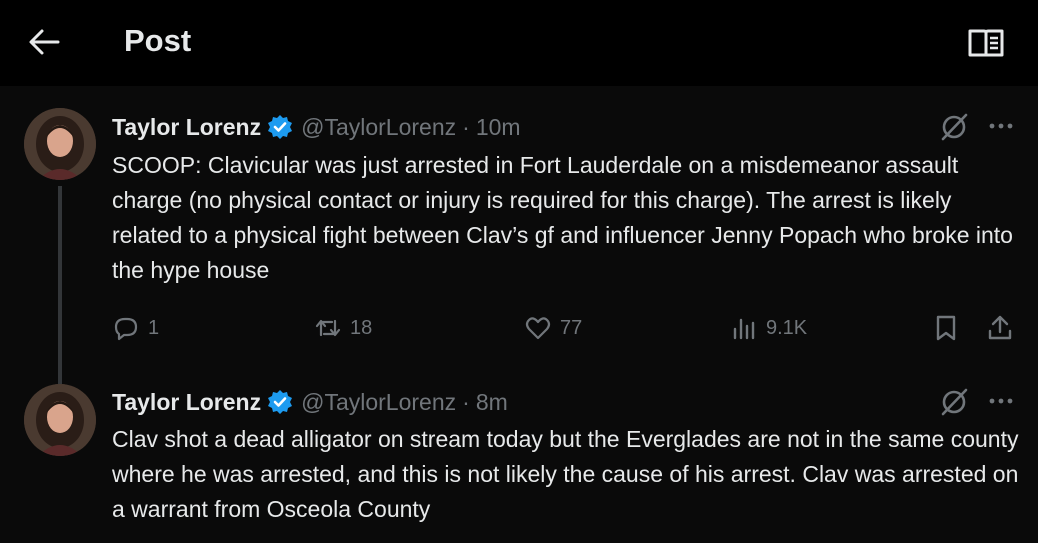  I want to click on page-title: Post, so click(158, 40).